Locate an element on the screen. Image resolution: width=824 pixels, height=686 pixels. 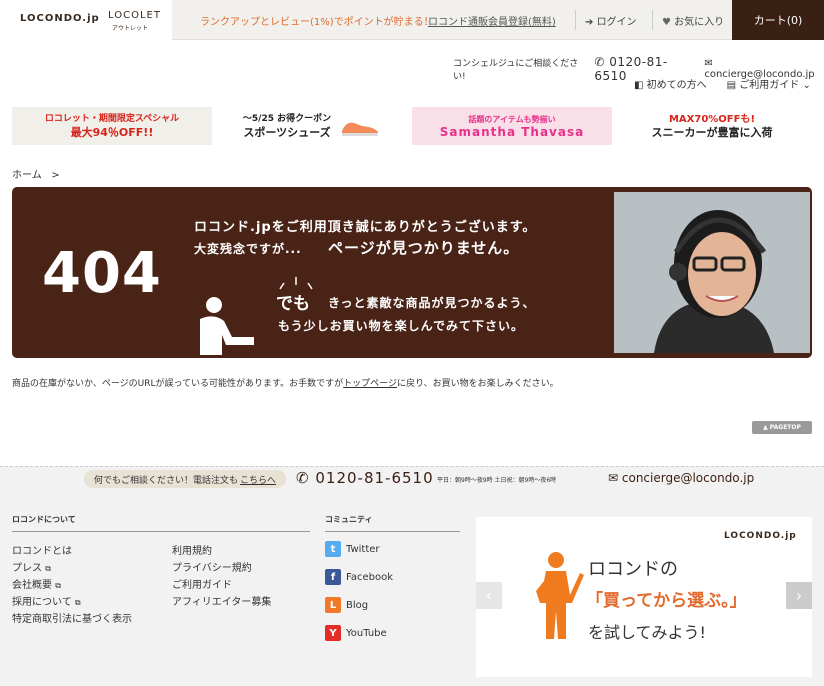
footer-link-affiliate: アフィリエイター募集 is located at coordinates (221, 600).